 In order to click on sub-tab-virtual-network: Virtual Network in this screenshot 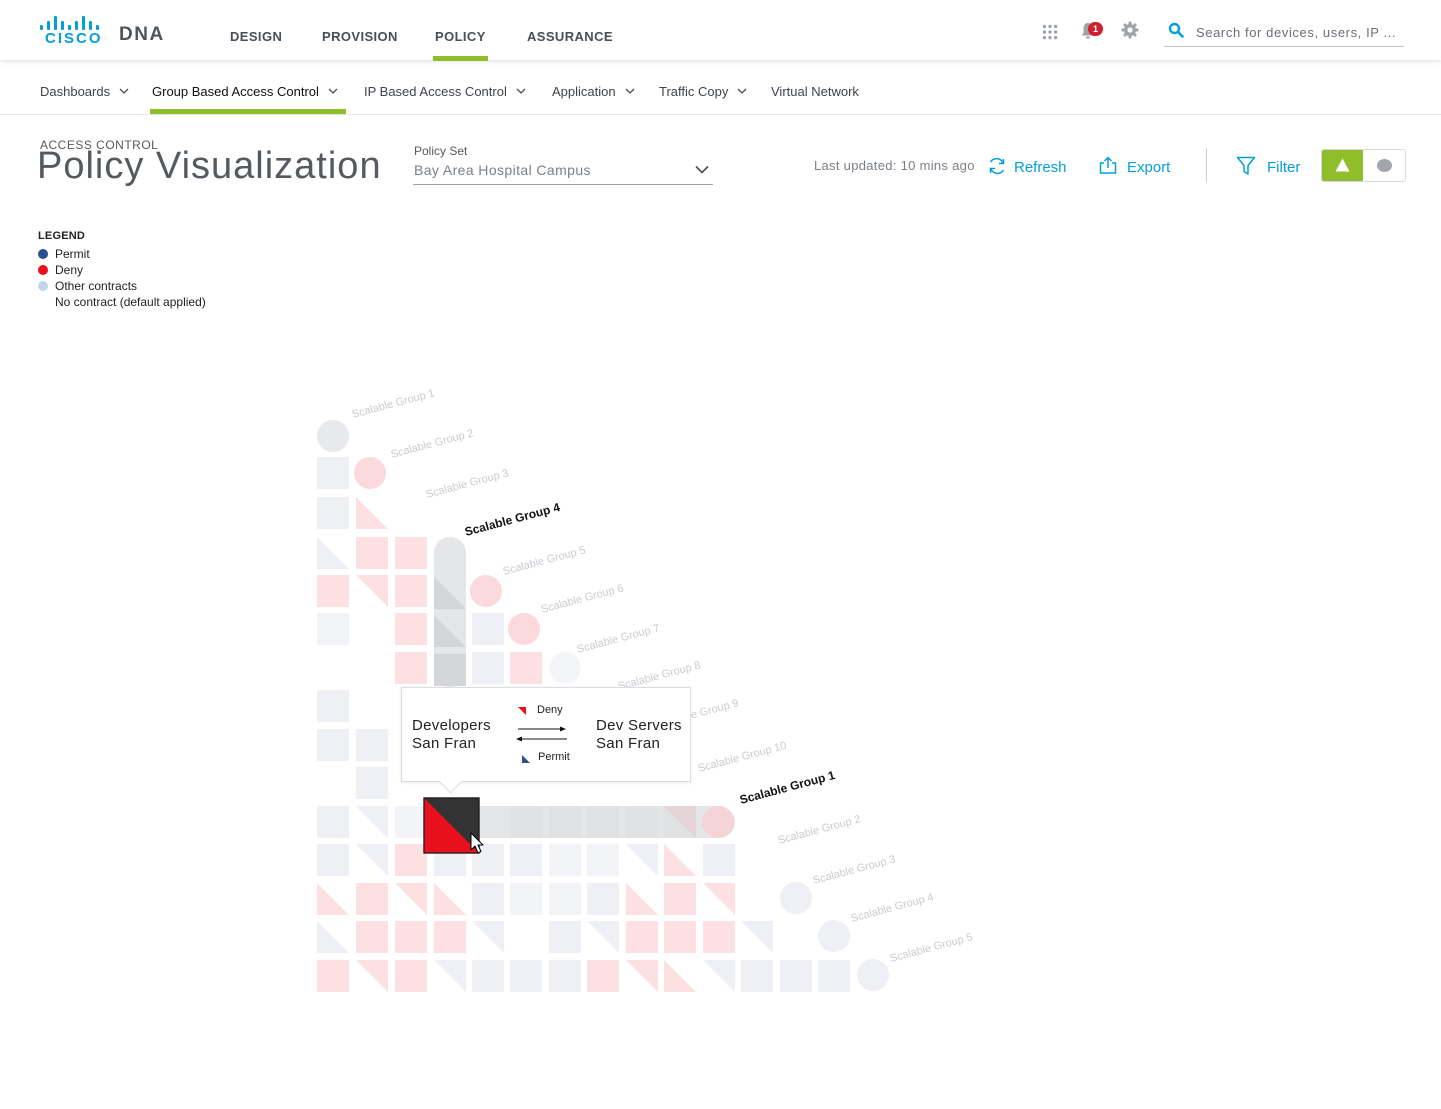, I will do `click(815, 91)`.